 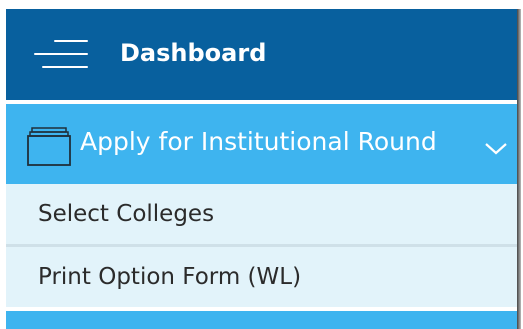 I want to click on menu-item-next, so click(x=261, y=320).